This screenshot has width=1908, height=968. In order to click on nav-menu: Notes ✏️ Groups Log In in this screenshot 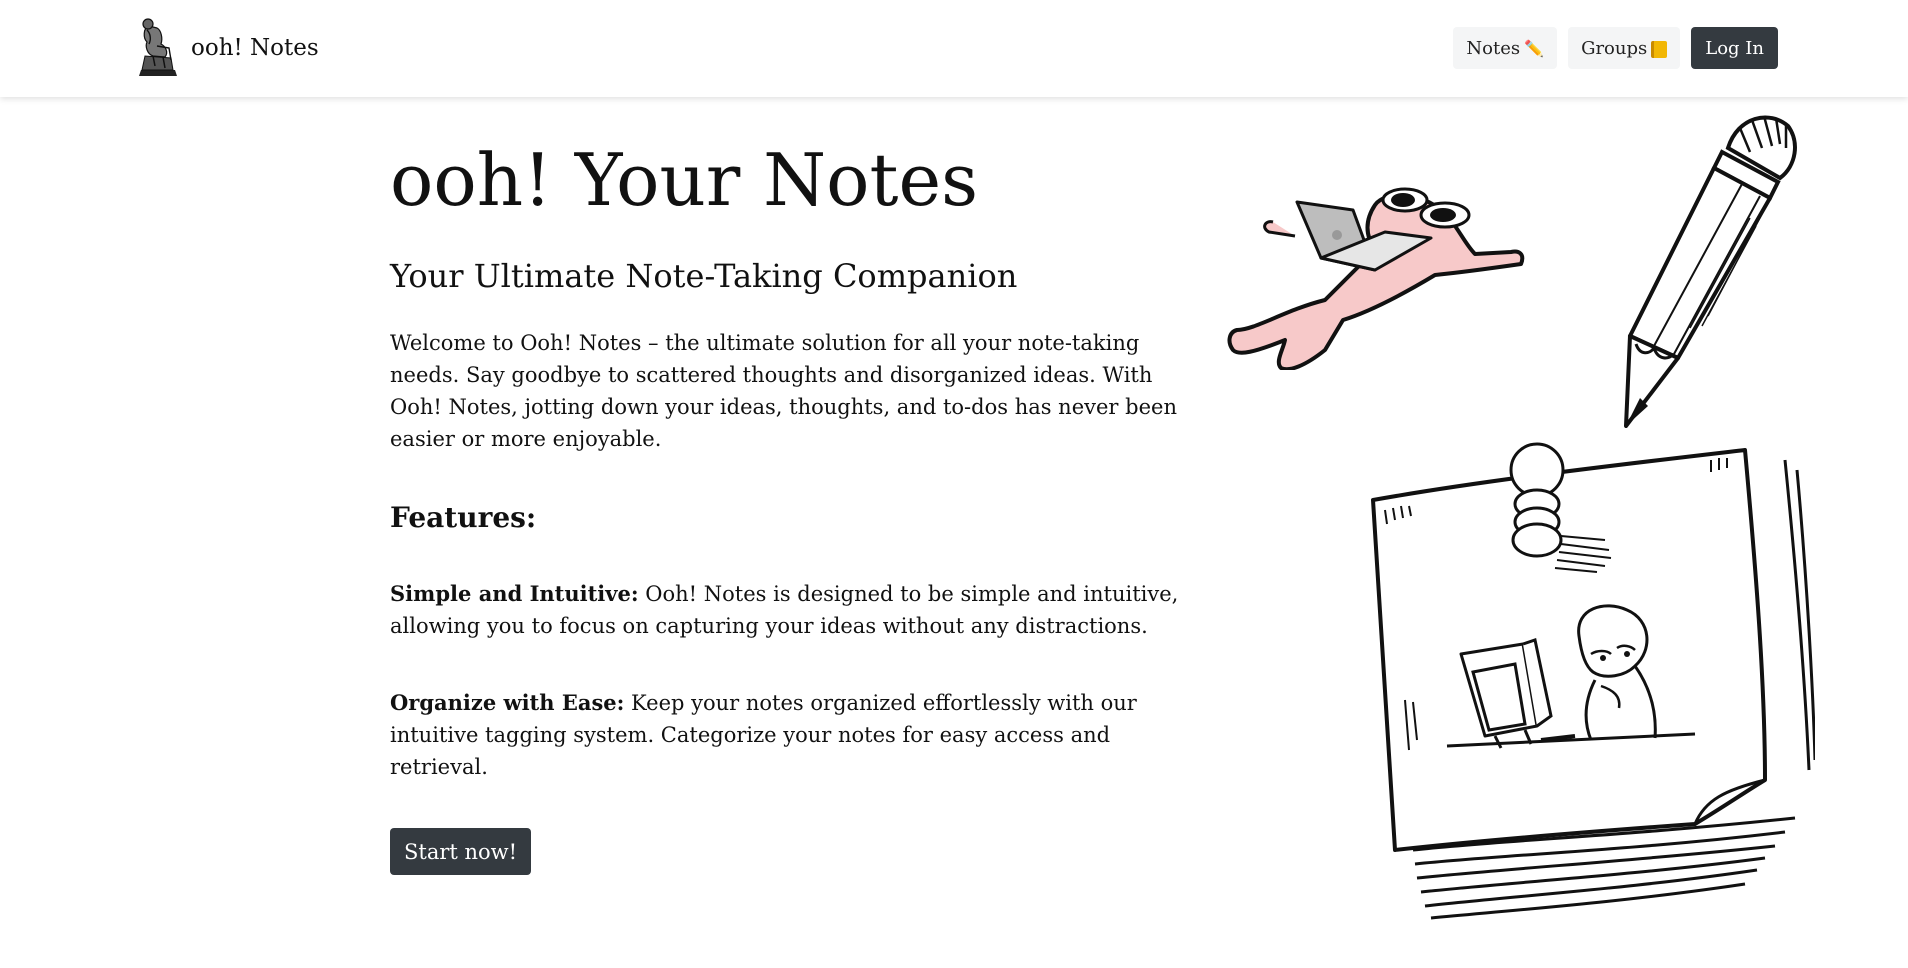, I will do `click(1615, 48)`.